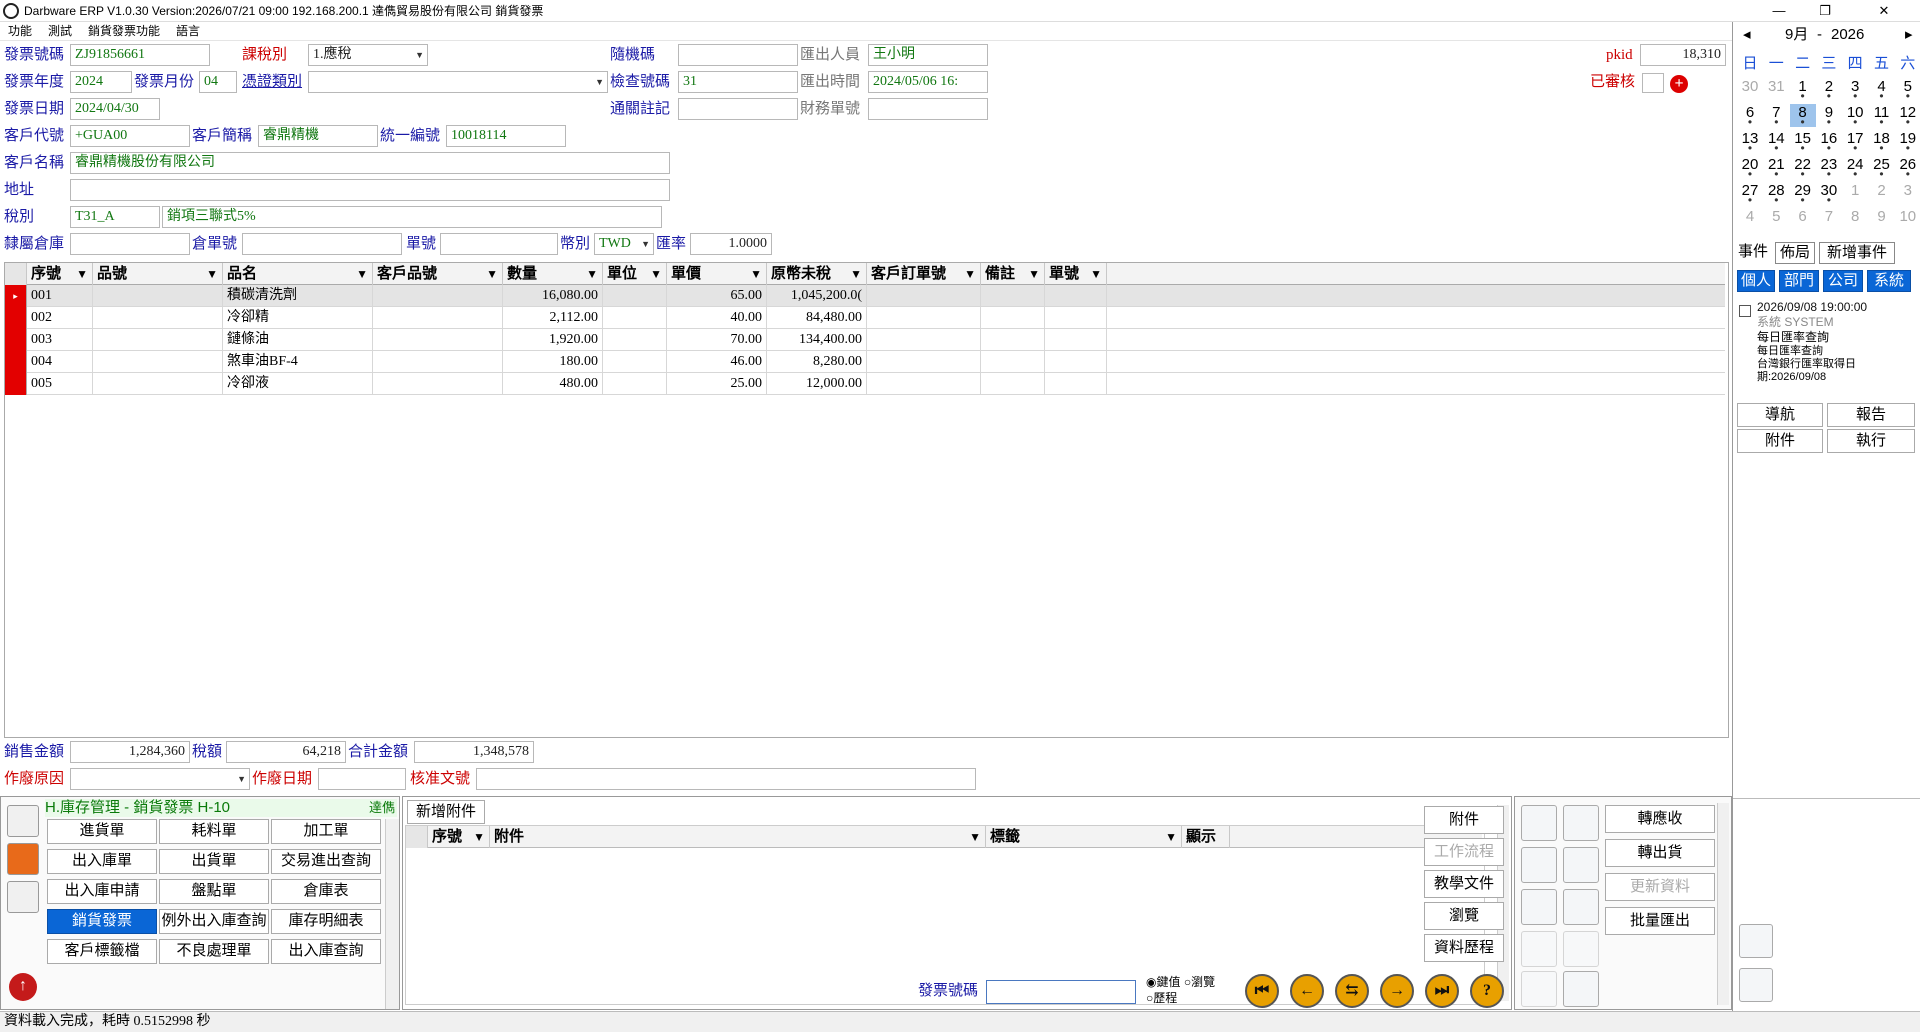 Image resolution: width=1920 pixels, height=1032 pixels. What do you see at coordinates (1013, 274) in the screenshot?
I see `col-remark: 備註 ▼` at bounding box center [1013, 274].